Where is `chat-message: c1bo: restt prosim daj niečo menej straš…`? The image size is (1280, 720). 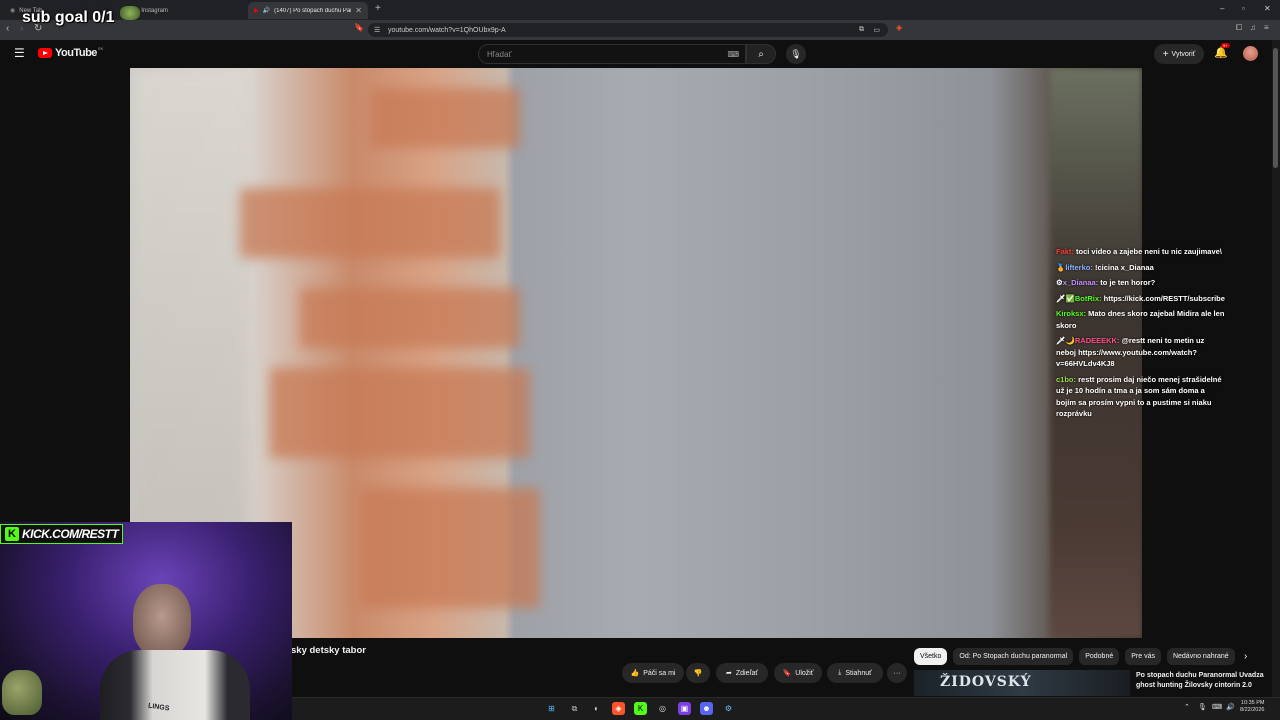
chat-message: c1bo: restt prosim daj niečo menej straš… is located at coordinates (1139, 396).